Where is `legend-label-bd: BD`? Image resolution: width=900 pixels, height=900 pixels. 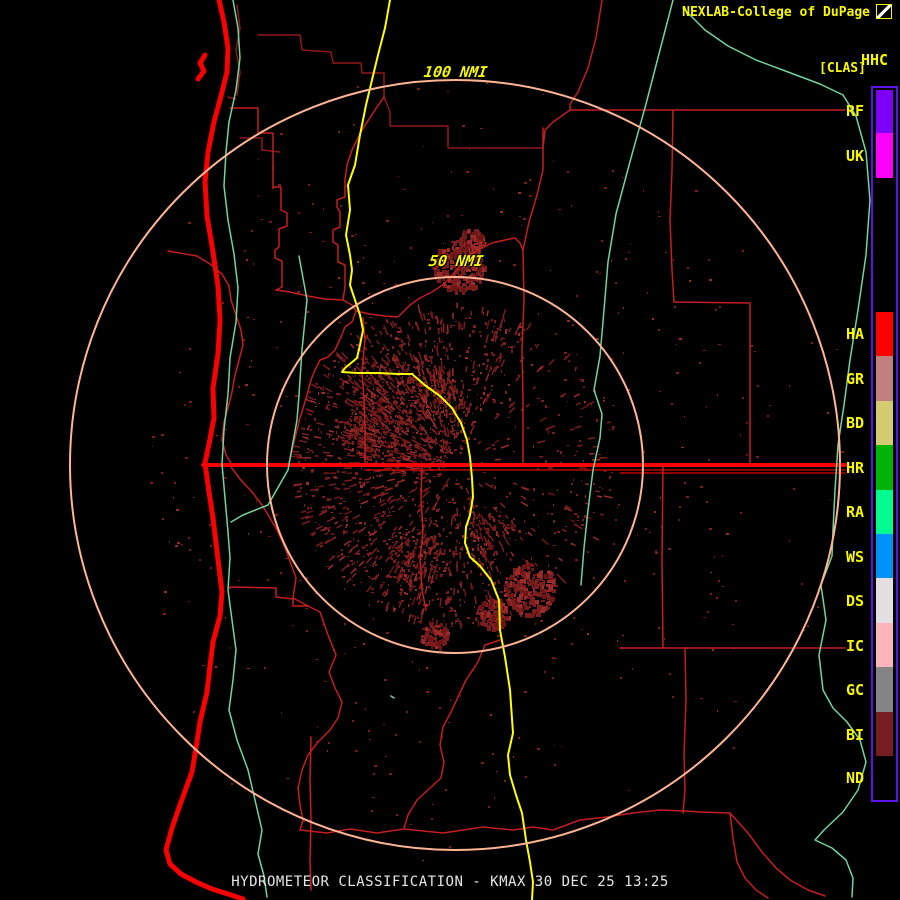
legend-label-bd: BD is located at coordinates (855, 423).